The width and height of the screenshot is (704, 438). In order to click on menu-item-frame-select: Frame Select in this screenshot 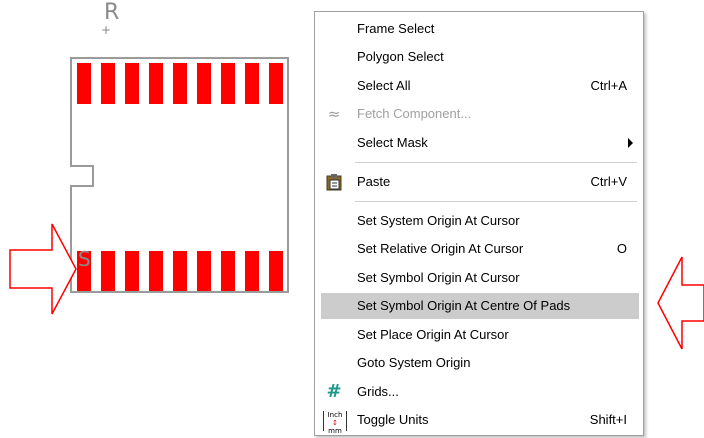, I will do `click(480, 29)`.